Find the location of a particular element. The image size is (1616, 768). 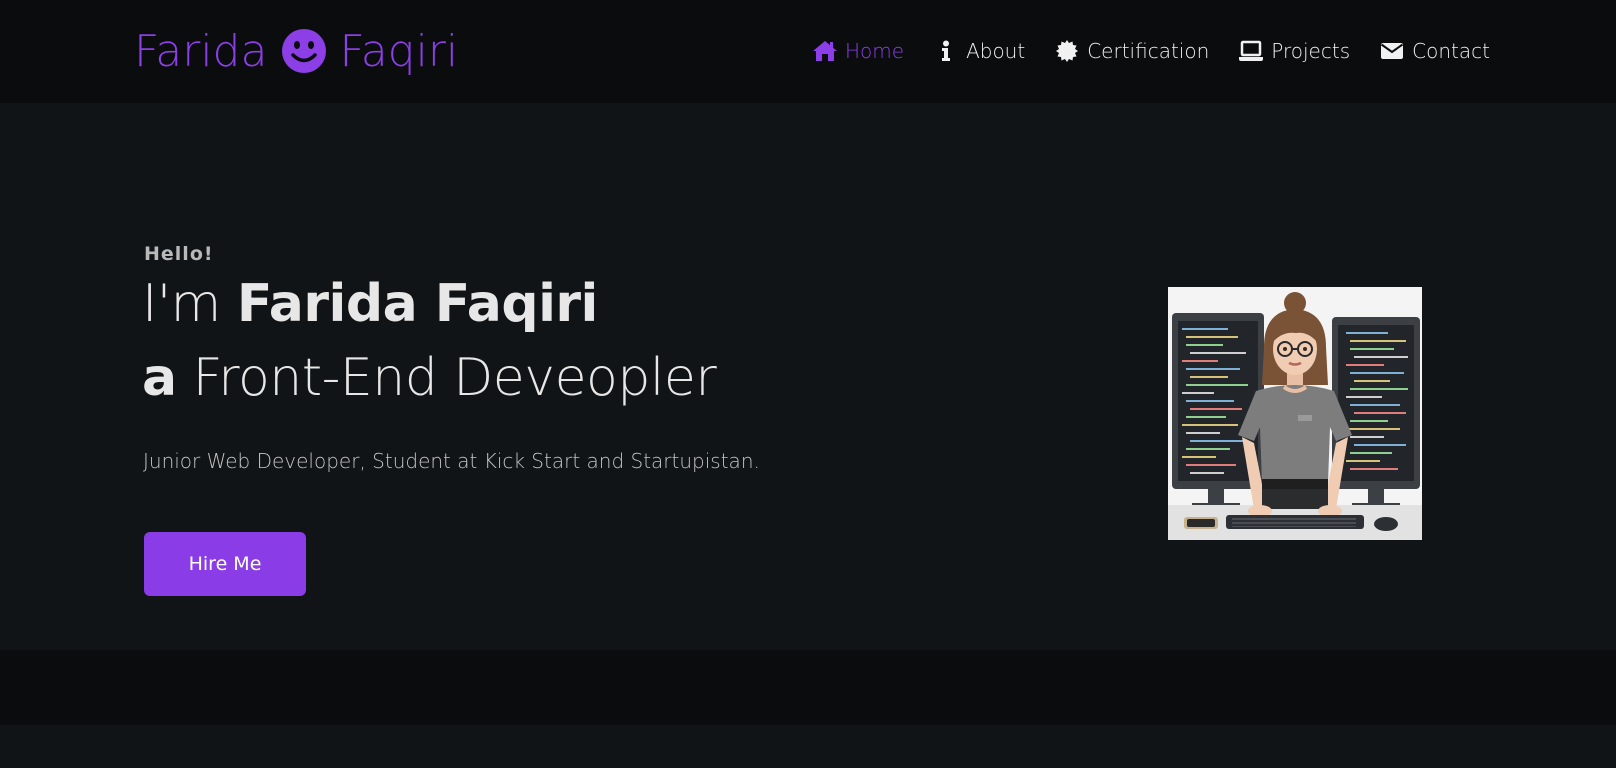

hero-name: Farida Faqiri is located at coordinates (417, 304).